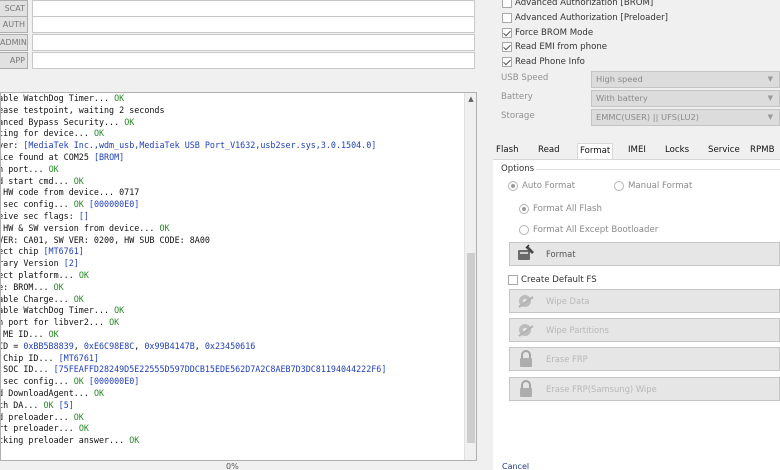  What do you see at coordinates (685, 79) in the screenshot?
I see `usb-speed-select: High speed ▼` at bounding box center [685, 79].